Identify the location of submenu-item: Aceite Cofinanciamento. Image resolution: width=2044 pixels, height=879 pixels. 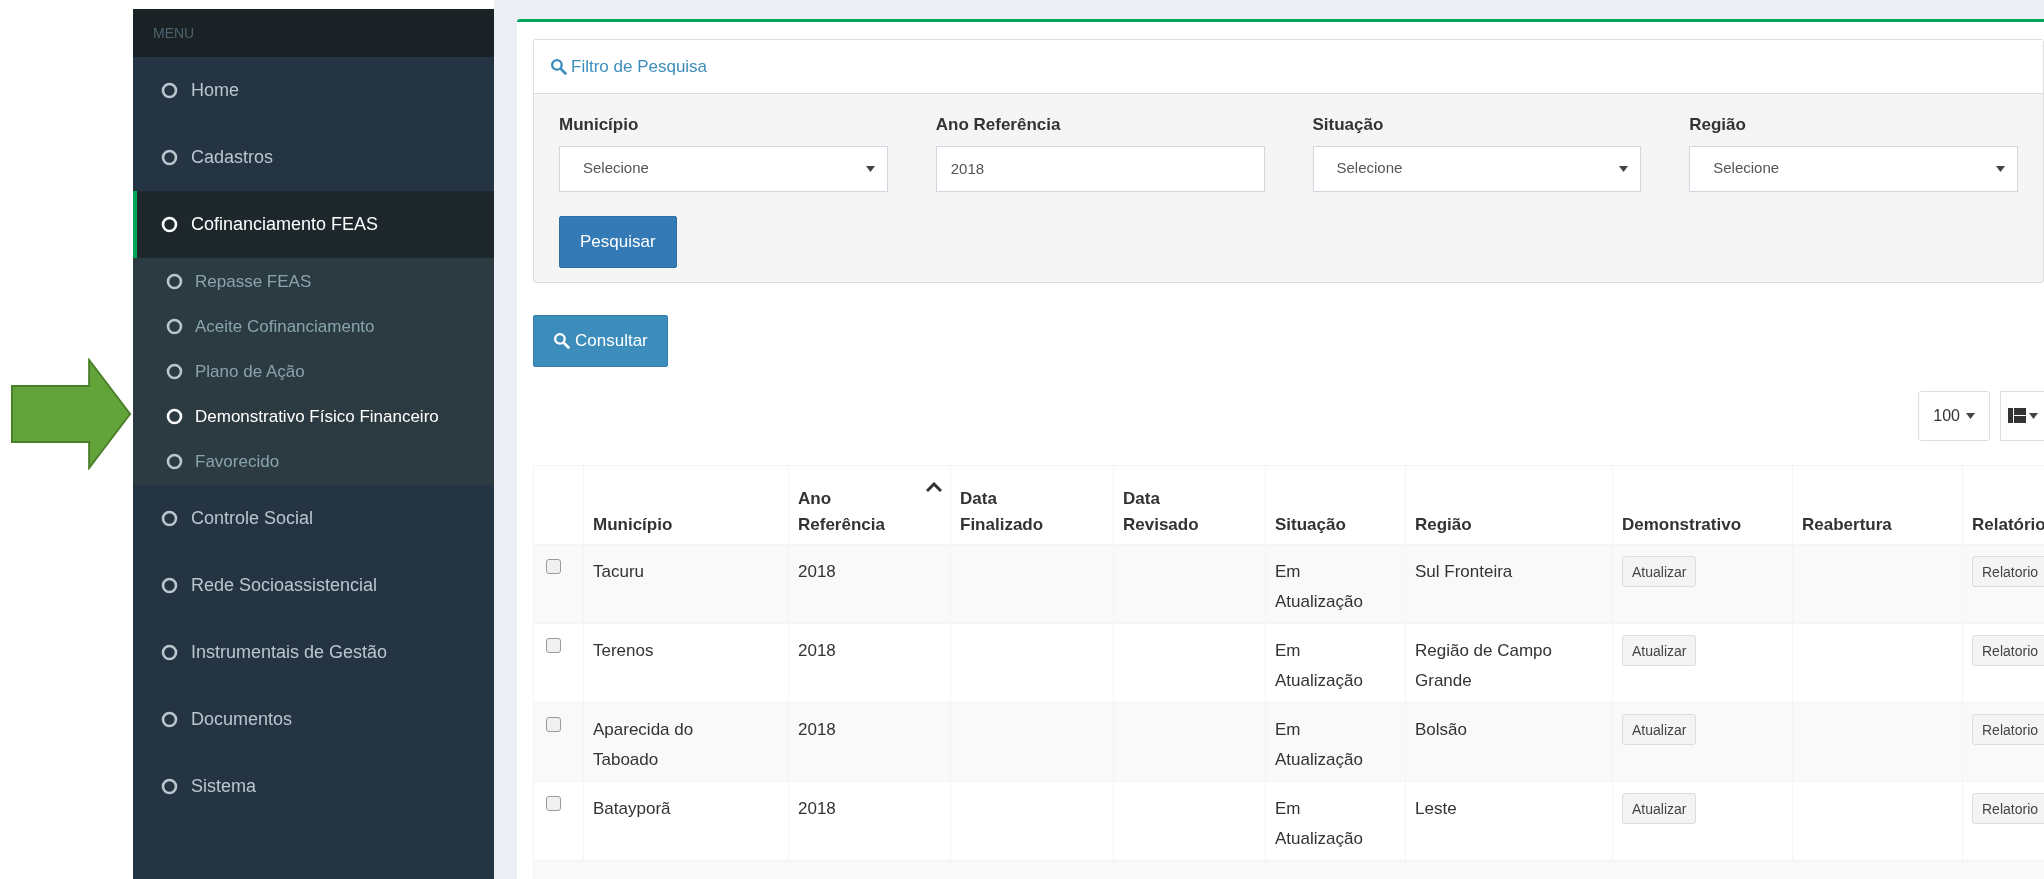
(313, 326).